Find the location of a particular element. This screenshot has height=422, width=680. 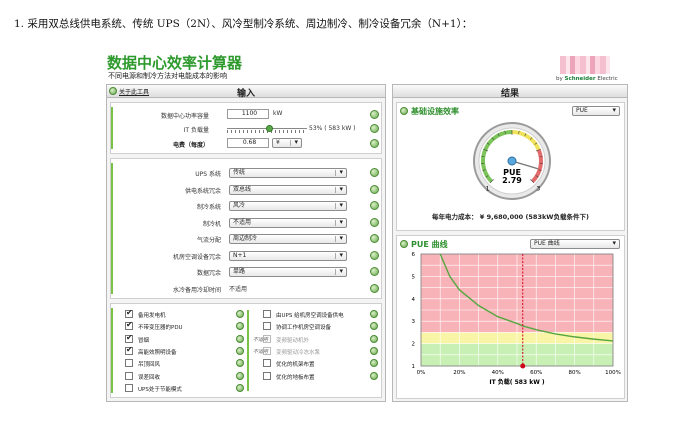

config-label: 气流分配 is located at coordinates (208, 240).